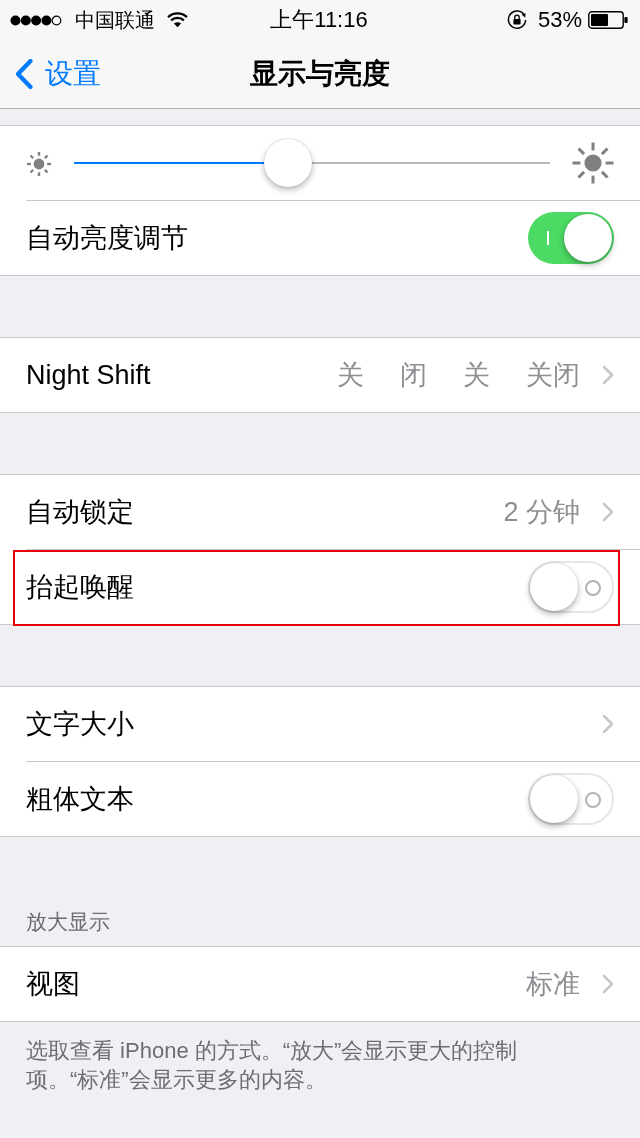  I want to click on settings-row: 自动锁定 2 分钟, so click(320, 512).